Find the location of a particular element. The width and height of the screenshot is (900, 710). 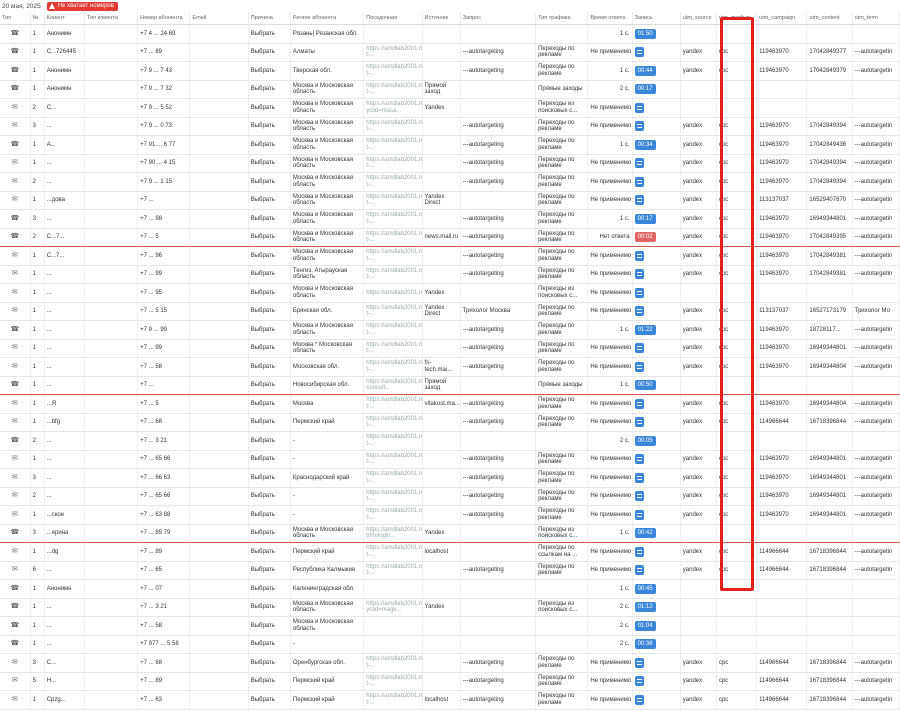

play-record-button: 01:12 is located at coordinates (645, 607).